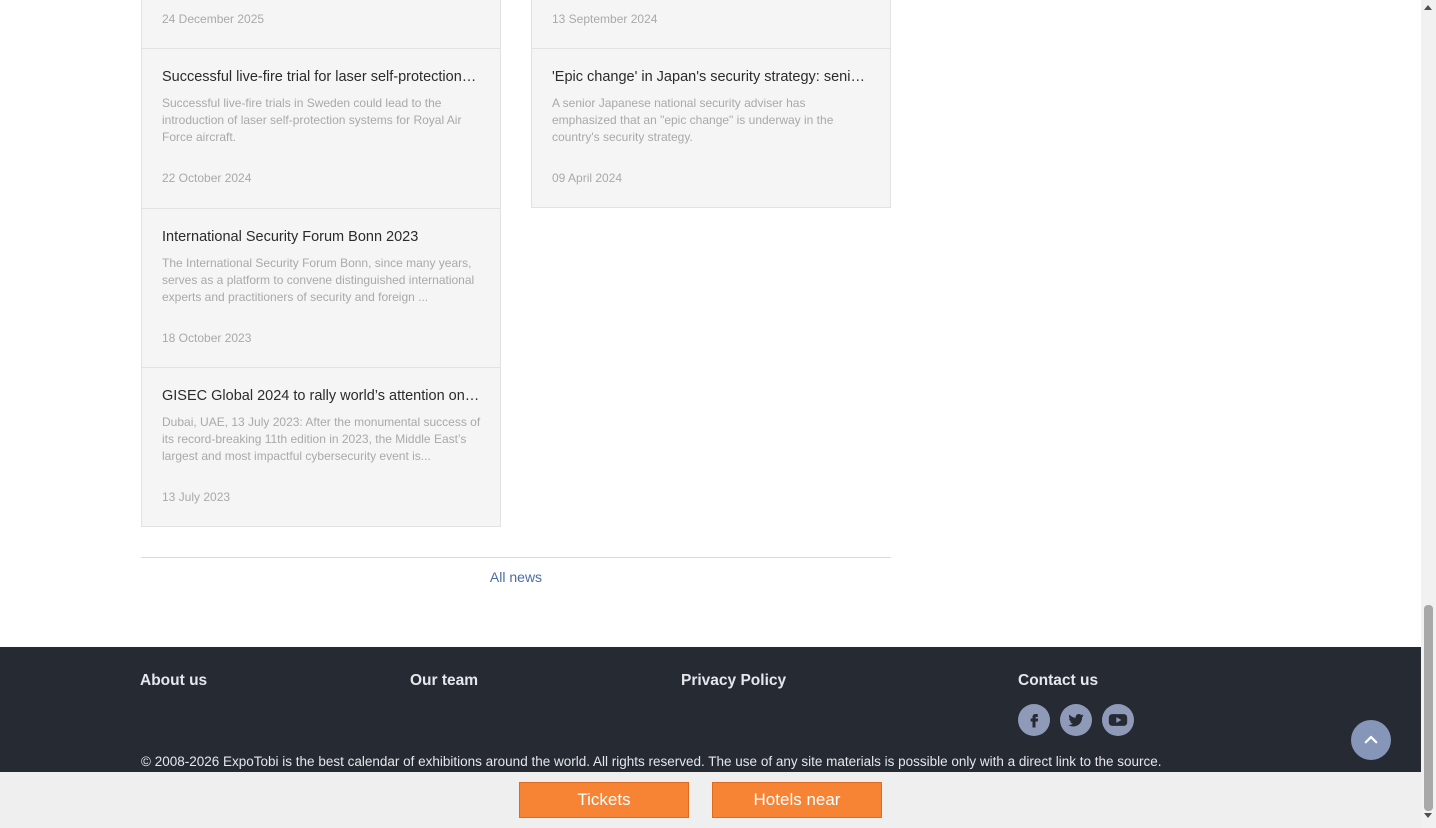  I want to click on news-card: 13 September 2024, so click(711, 24).